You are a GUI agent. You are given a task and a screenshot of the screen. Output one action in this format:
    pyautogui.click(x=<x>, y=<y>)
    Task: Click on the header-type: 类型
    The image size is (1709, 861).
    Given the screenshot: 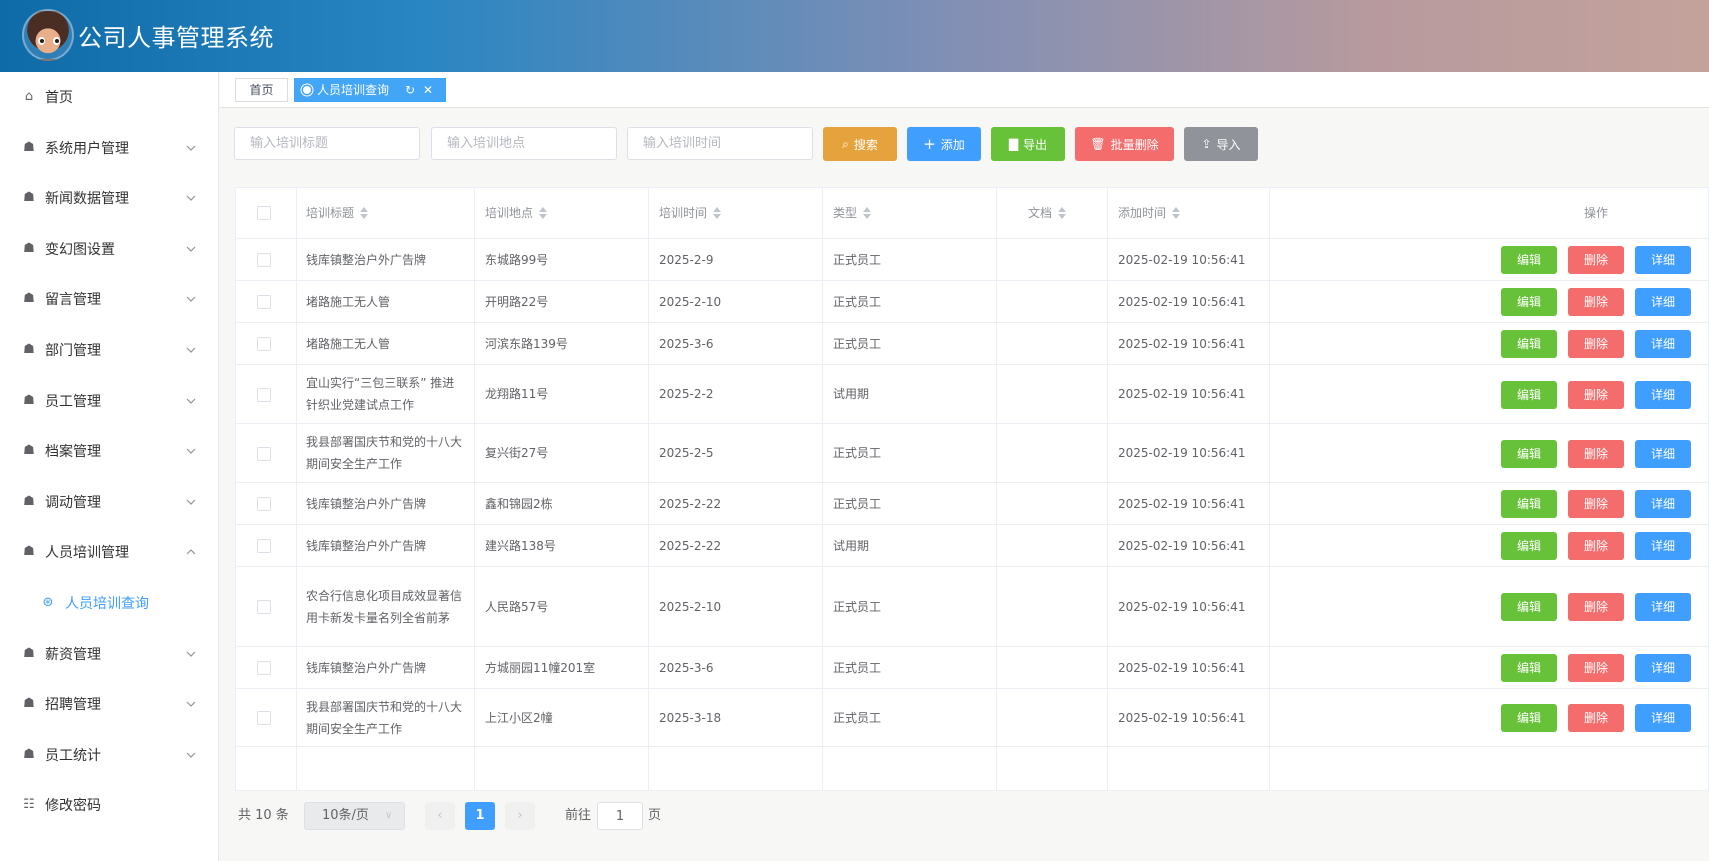 What is the action you would take?
    pyautogui.click(x=852, y=213)
    